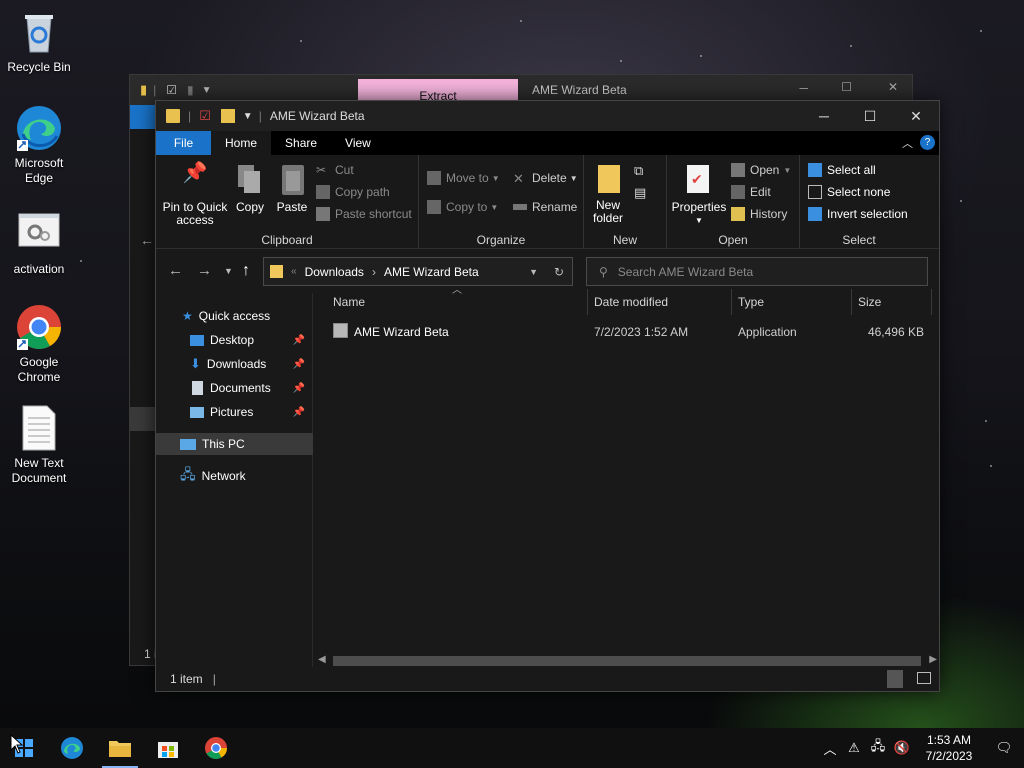  I want to click on nav-item-desktop: Desktop 📌, so click(234, 340).